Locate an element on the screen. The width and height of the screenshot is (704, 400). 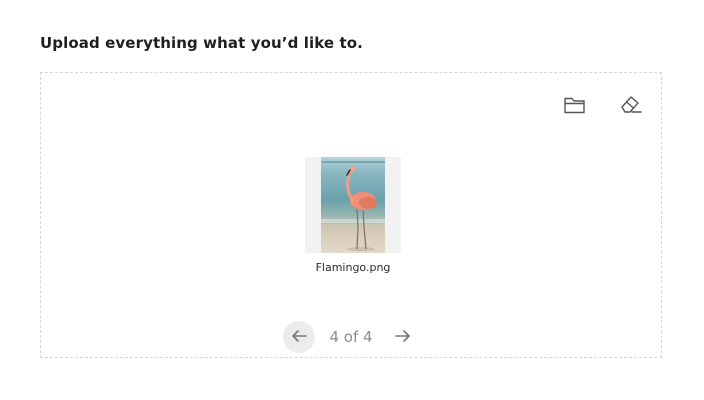
previous-file-button is located at coordinates (299, 337).